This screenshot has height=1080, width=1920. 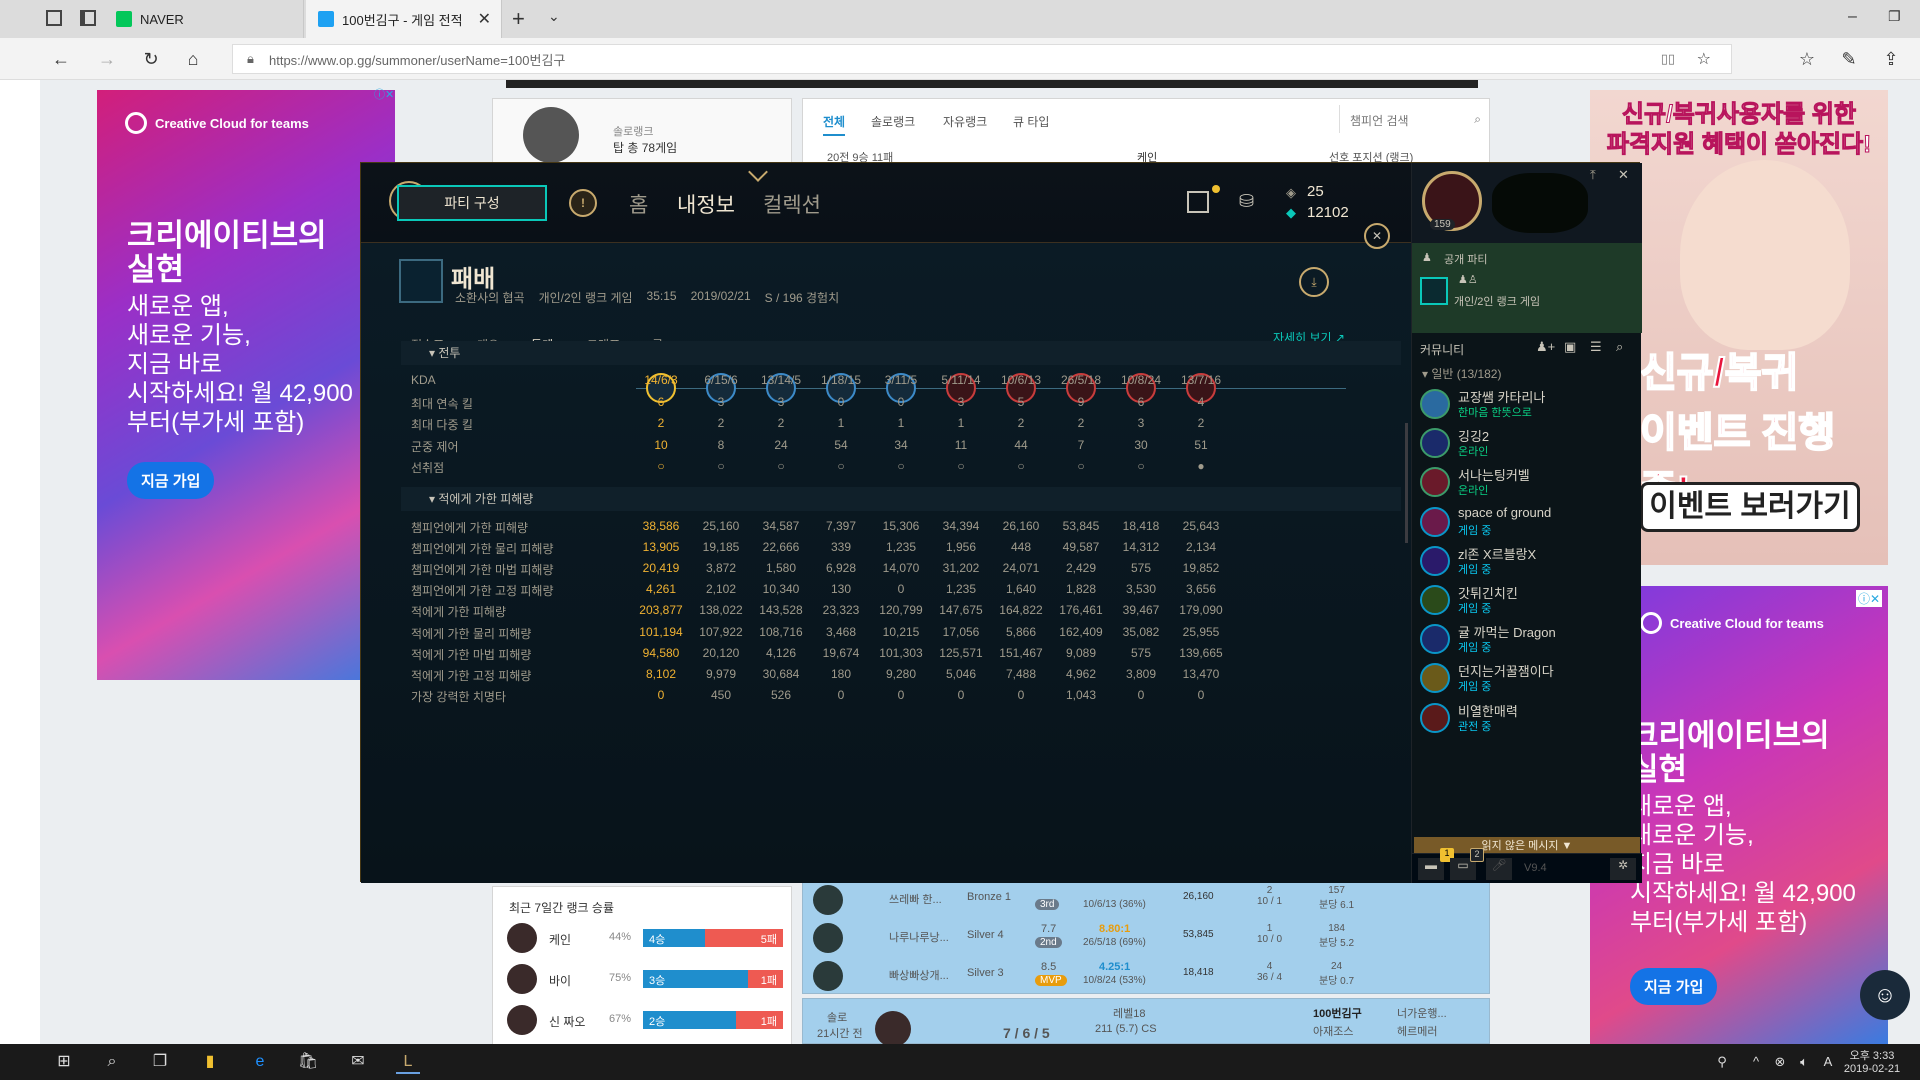 I want to click on tab-solo-rank: 솔로랭크, so click(x=893, y=121).